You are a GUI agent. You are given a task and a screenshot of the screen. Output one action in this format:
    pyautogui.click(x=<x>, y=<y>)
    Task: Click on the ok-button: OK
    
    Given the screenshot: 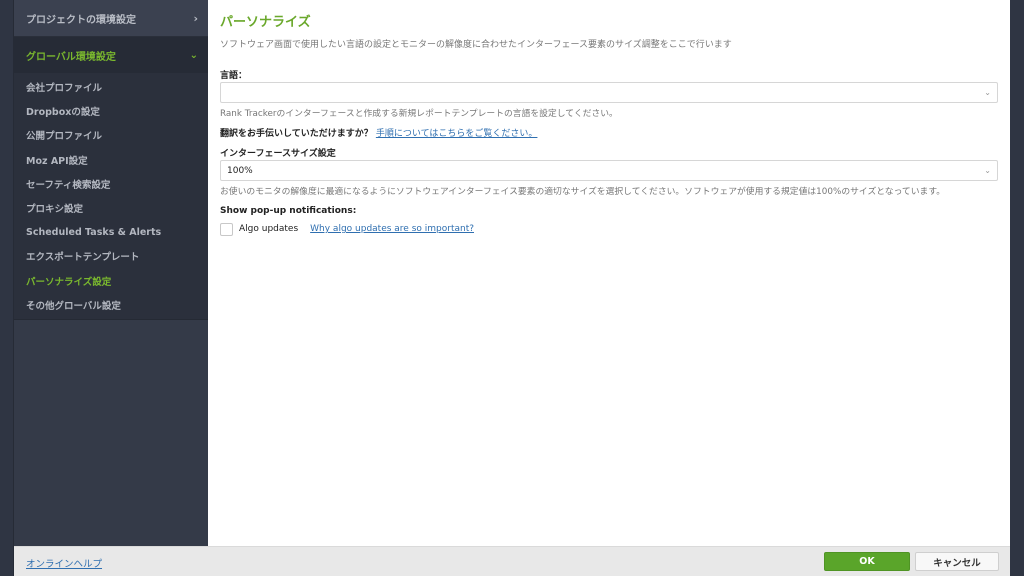 What is the action you would take?
    pyautogui.click(x=867, y=561)
    